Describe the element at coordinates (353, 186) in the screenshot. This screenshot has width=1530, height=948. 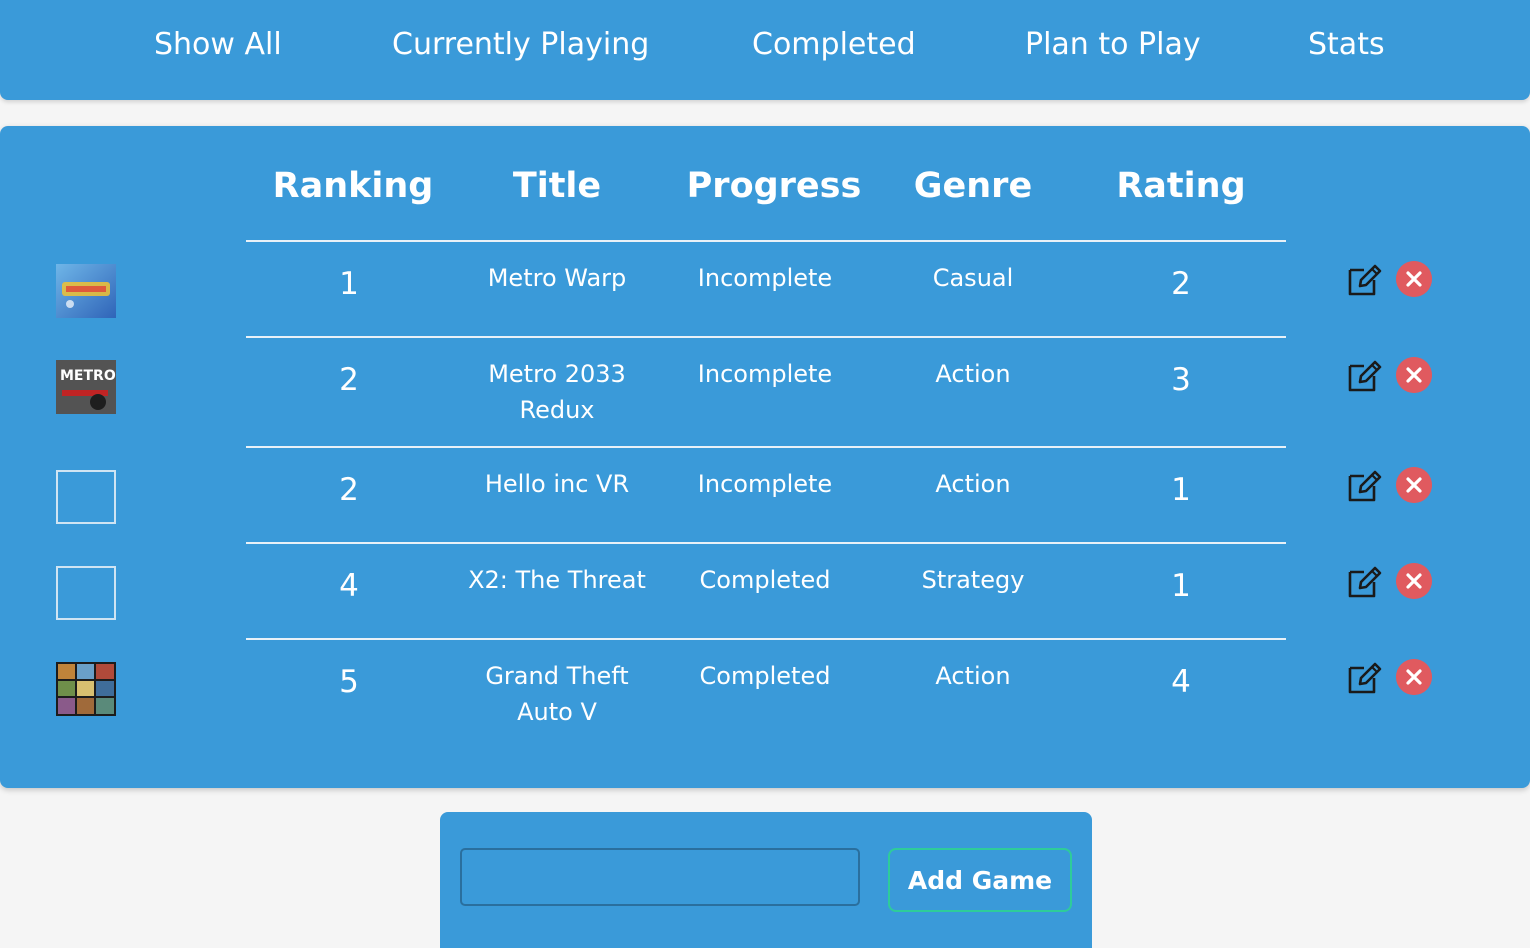
I see `header-ranking: Ranking` at that location.